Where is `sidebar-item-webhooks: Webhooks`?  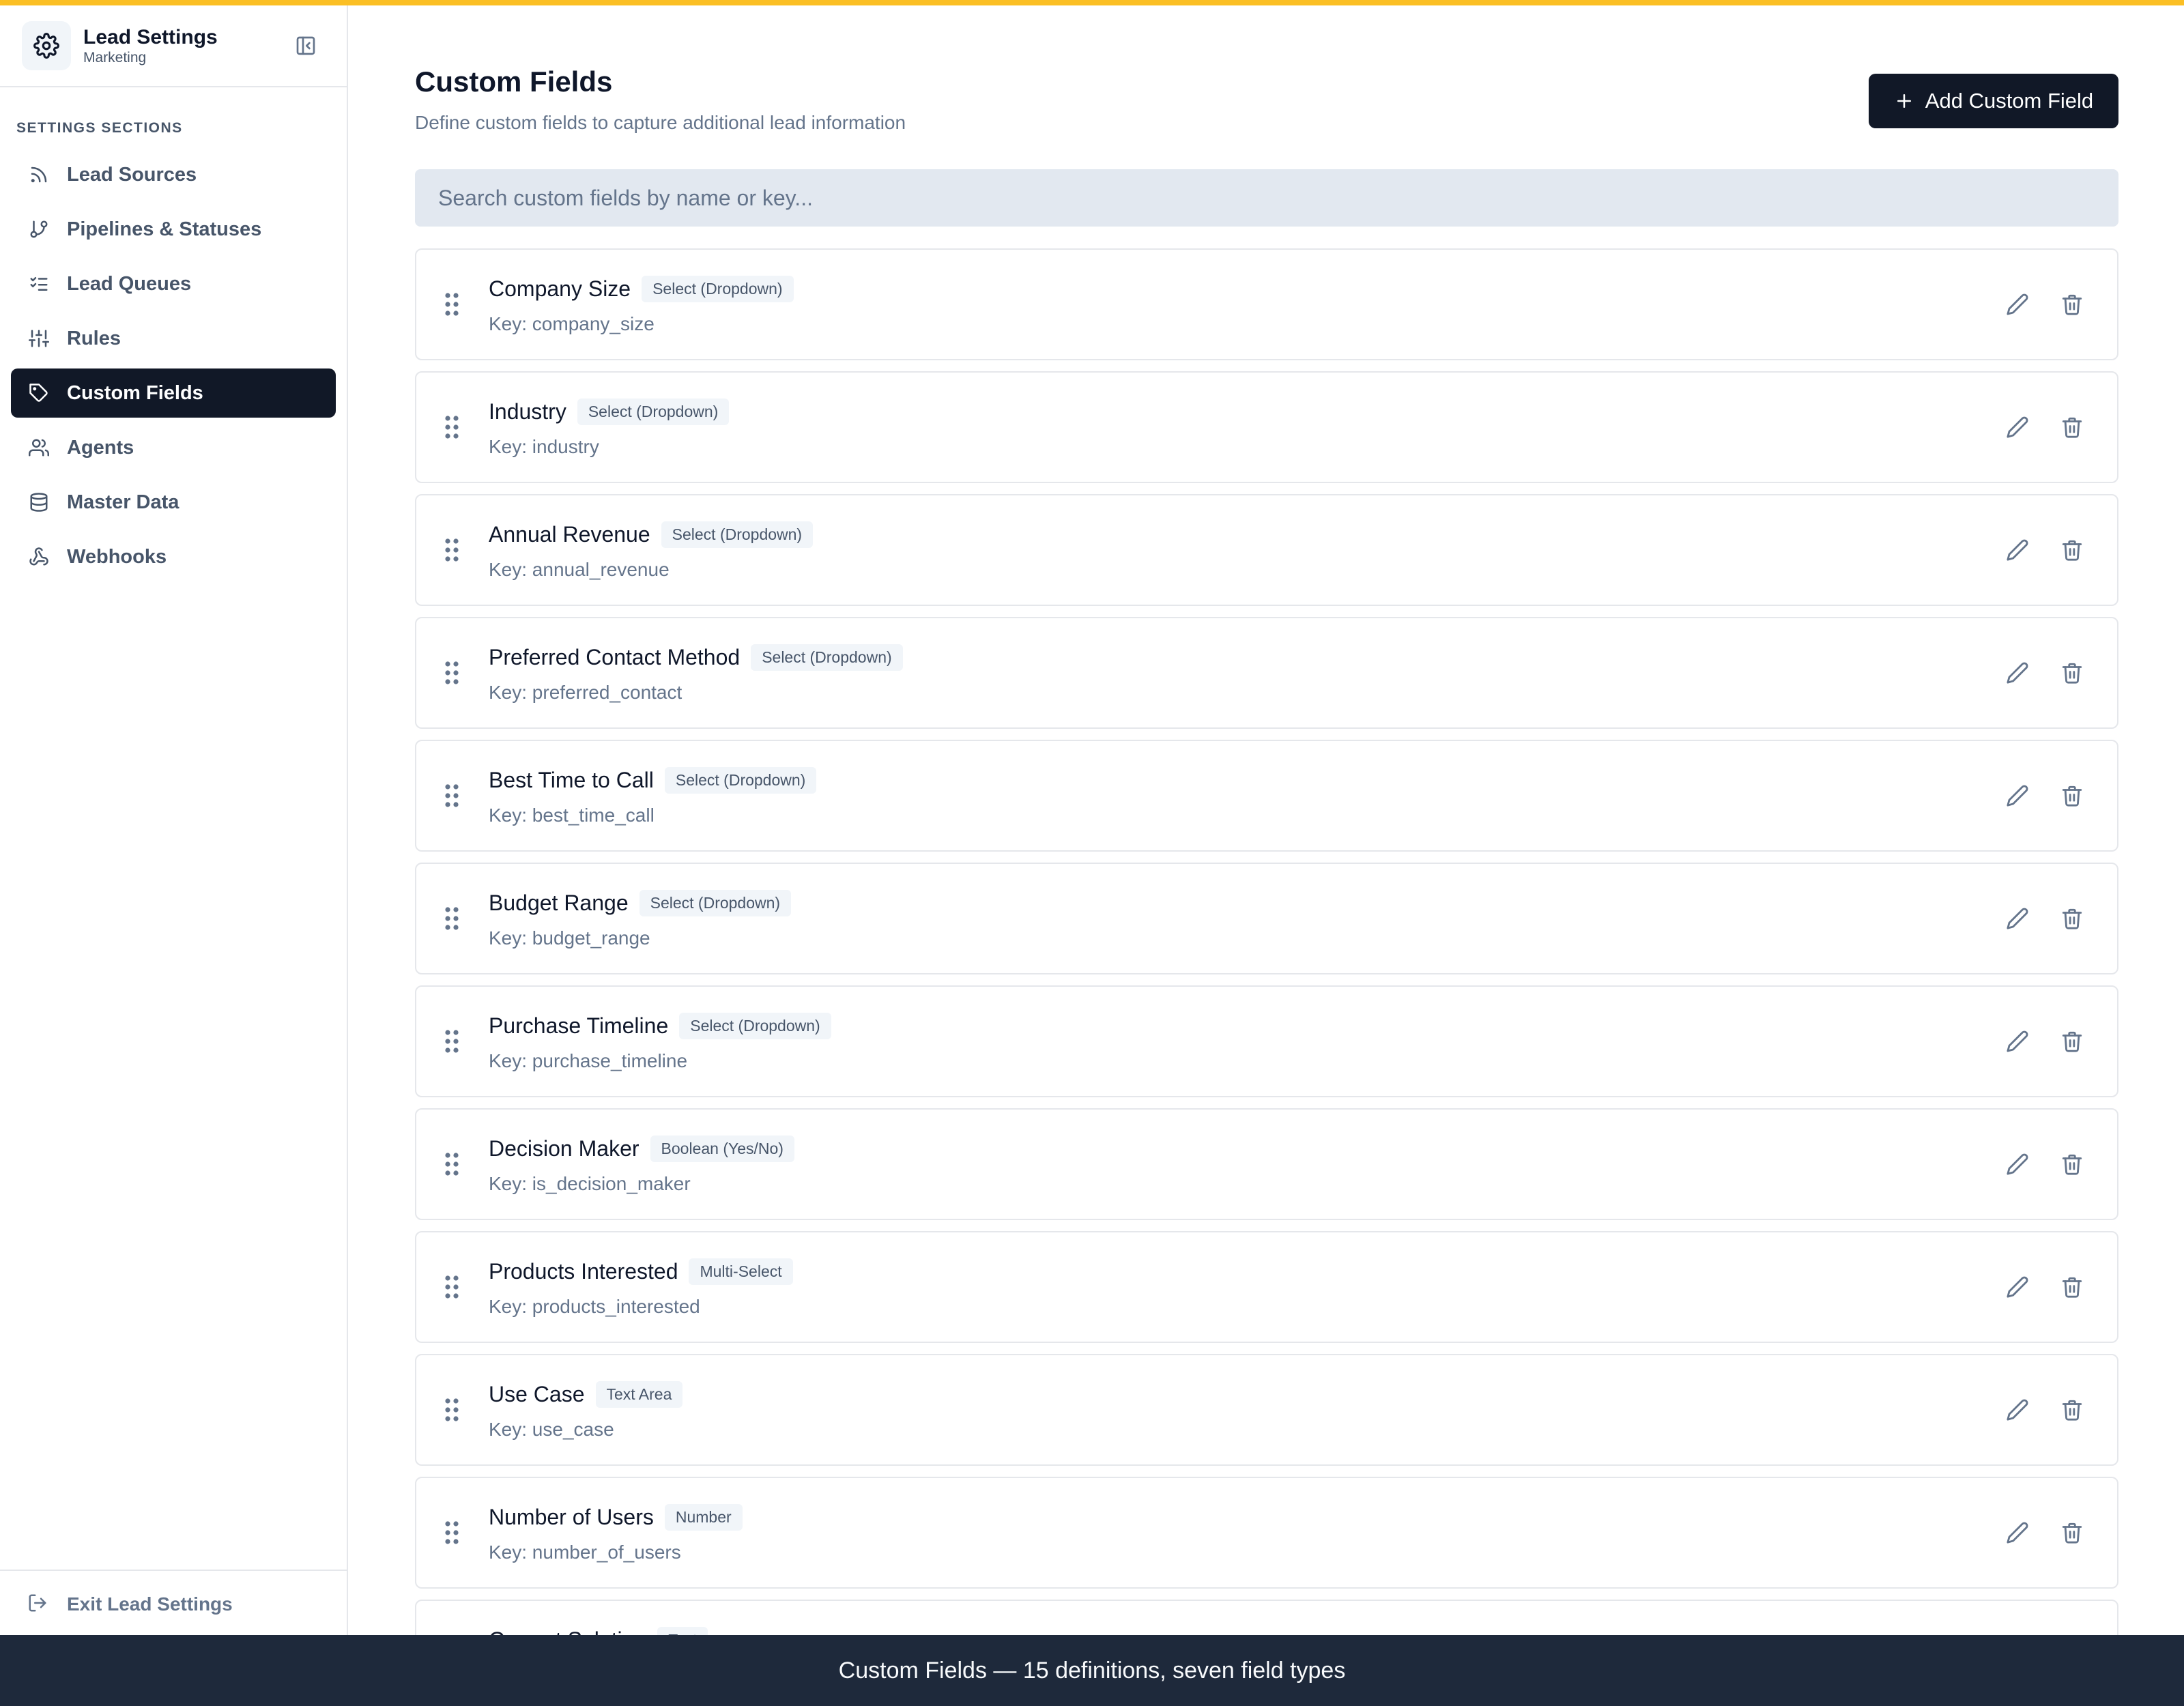
sidebar-item-webhooks: Webhooks is located at coordinates (173, 556).